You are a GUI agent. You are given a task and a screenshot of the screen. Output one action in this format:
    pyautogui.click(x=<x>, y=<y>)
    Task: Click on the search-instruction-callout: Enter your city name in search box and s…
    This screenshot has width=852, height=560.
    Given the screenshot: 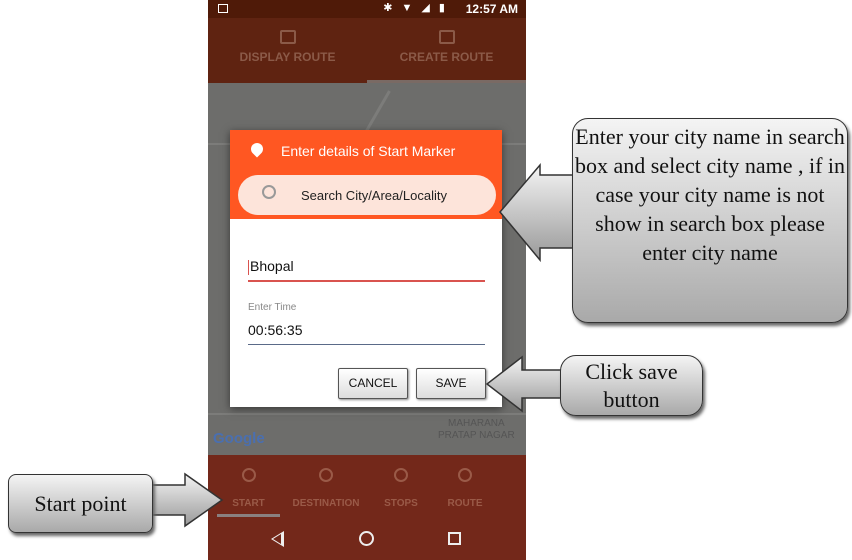 What is the action you would take?
    pyautogui.click(x=710, y=220)
    